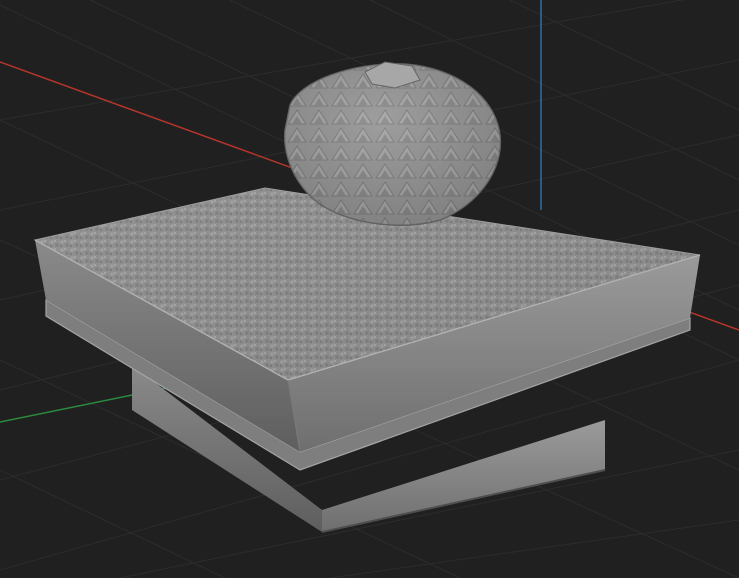 Image resolution: width=739 pixels, height=578 pixels. I want to click on cactus-body, so click(392, 143).